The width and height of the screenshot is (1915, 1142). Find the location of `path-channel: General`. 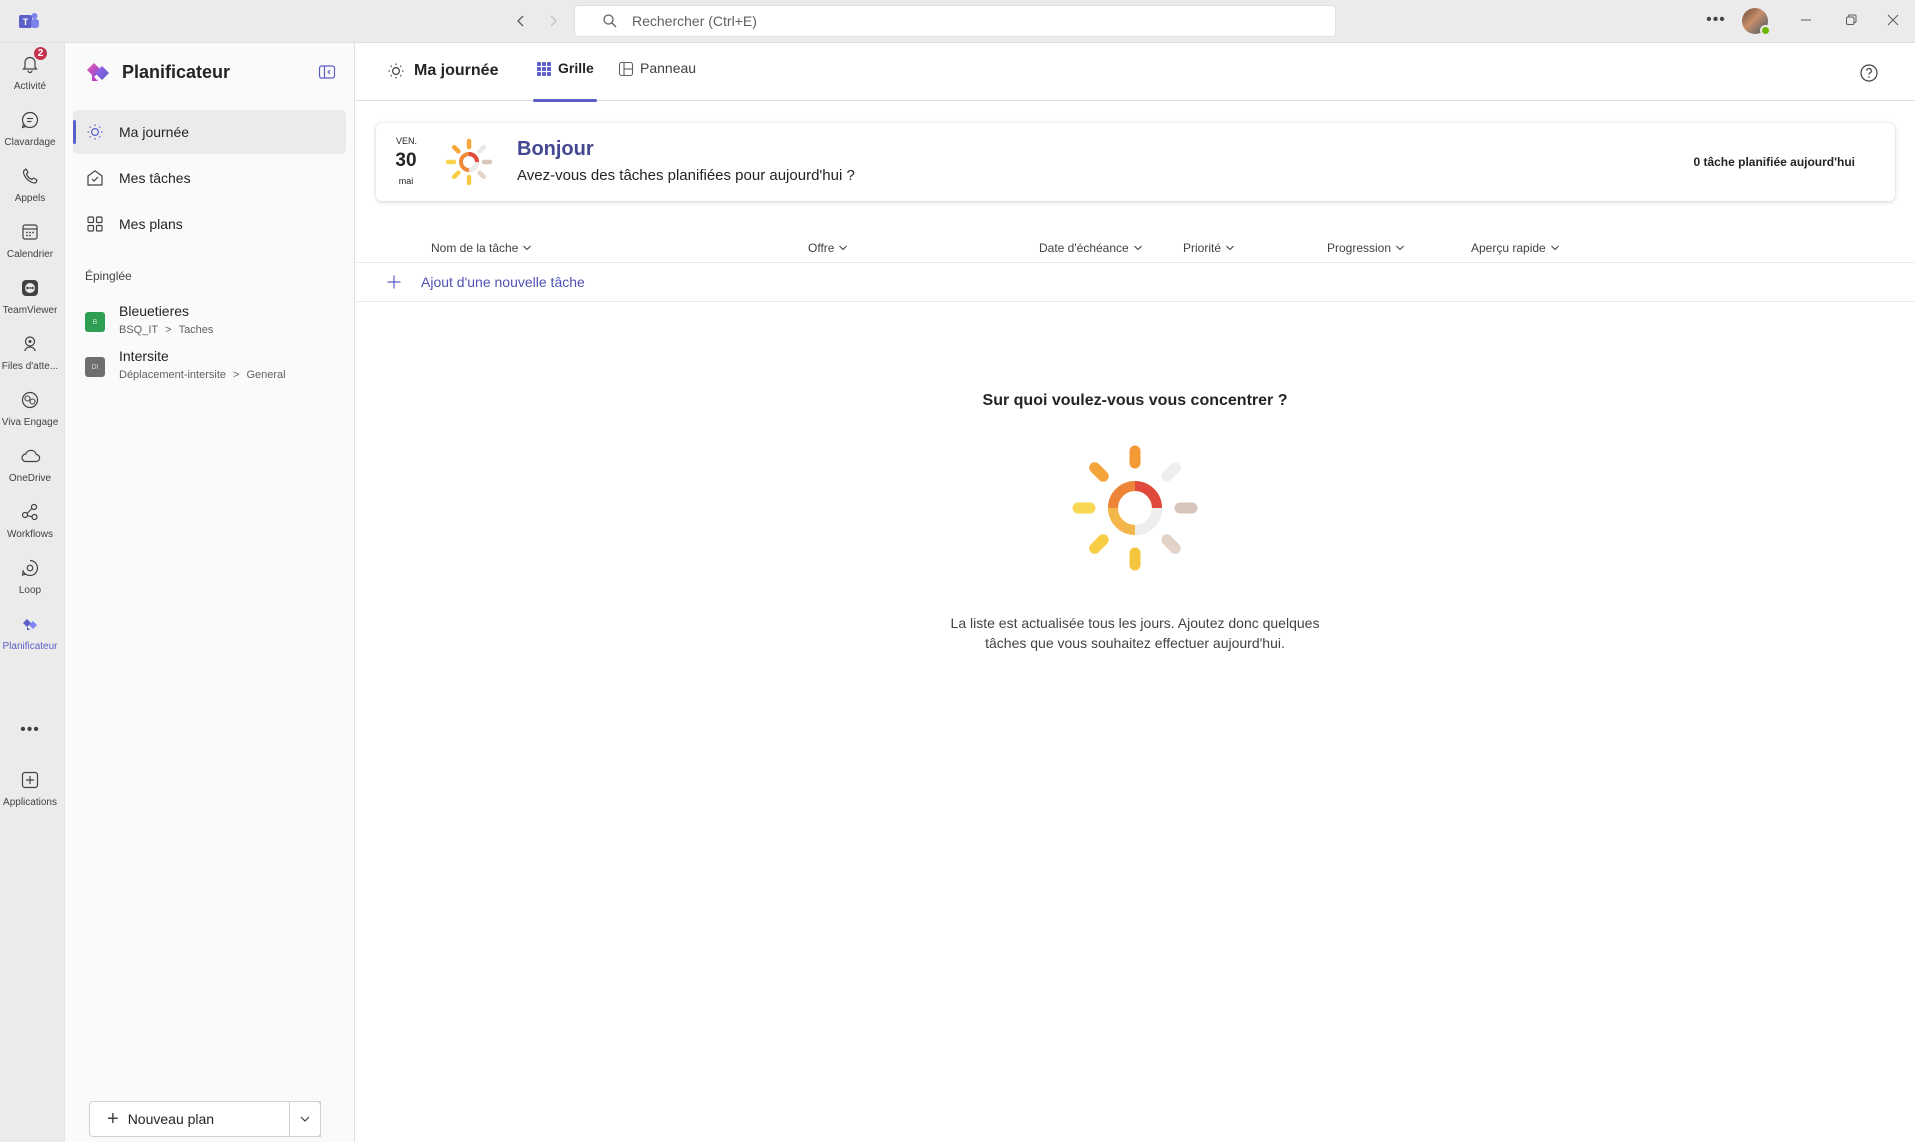

path-channel: General is located at coordinates (266, 375).